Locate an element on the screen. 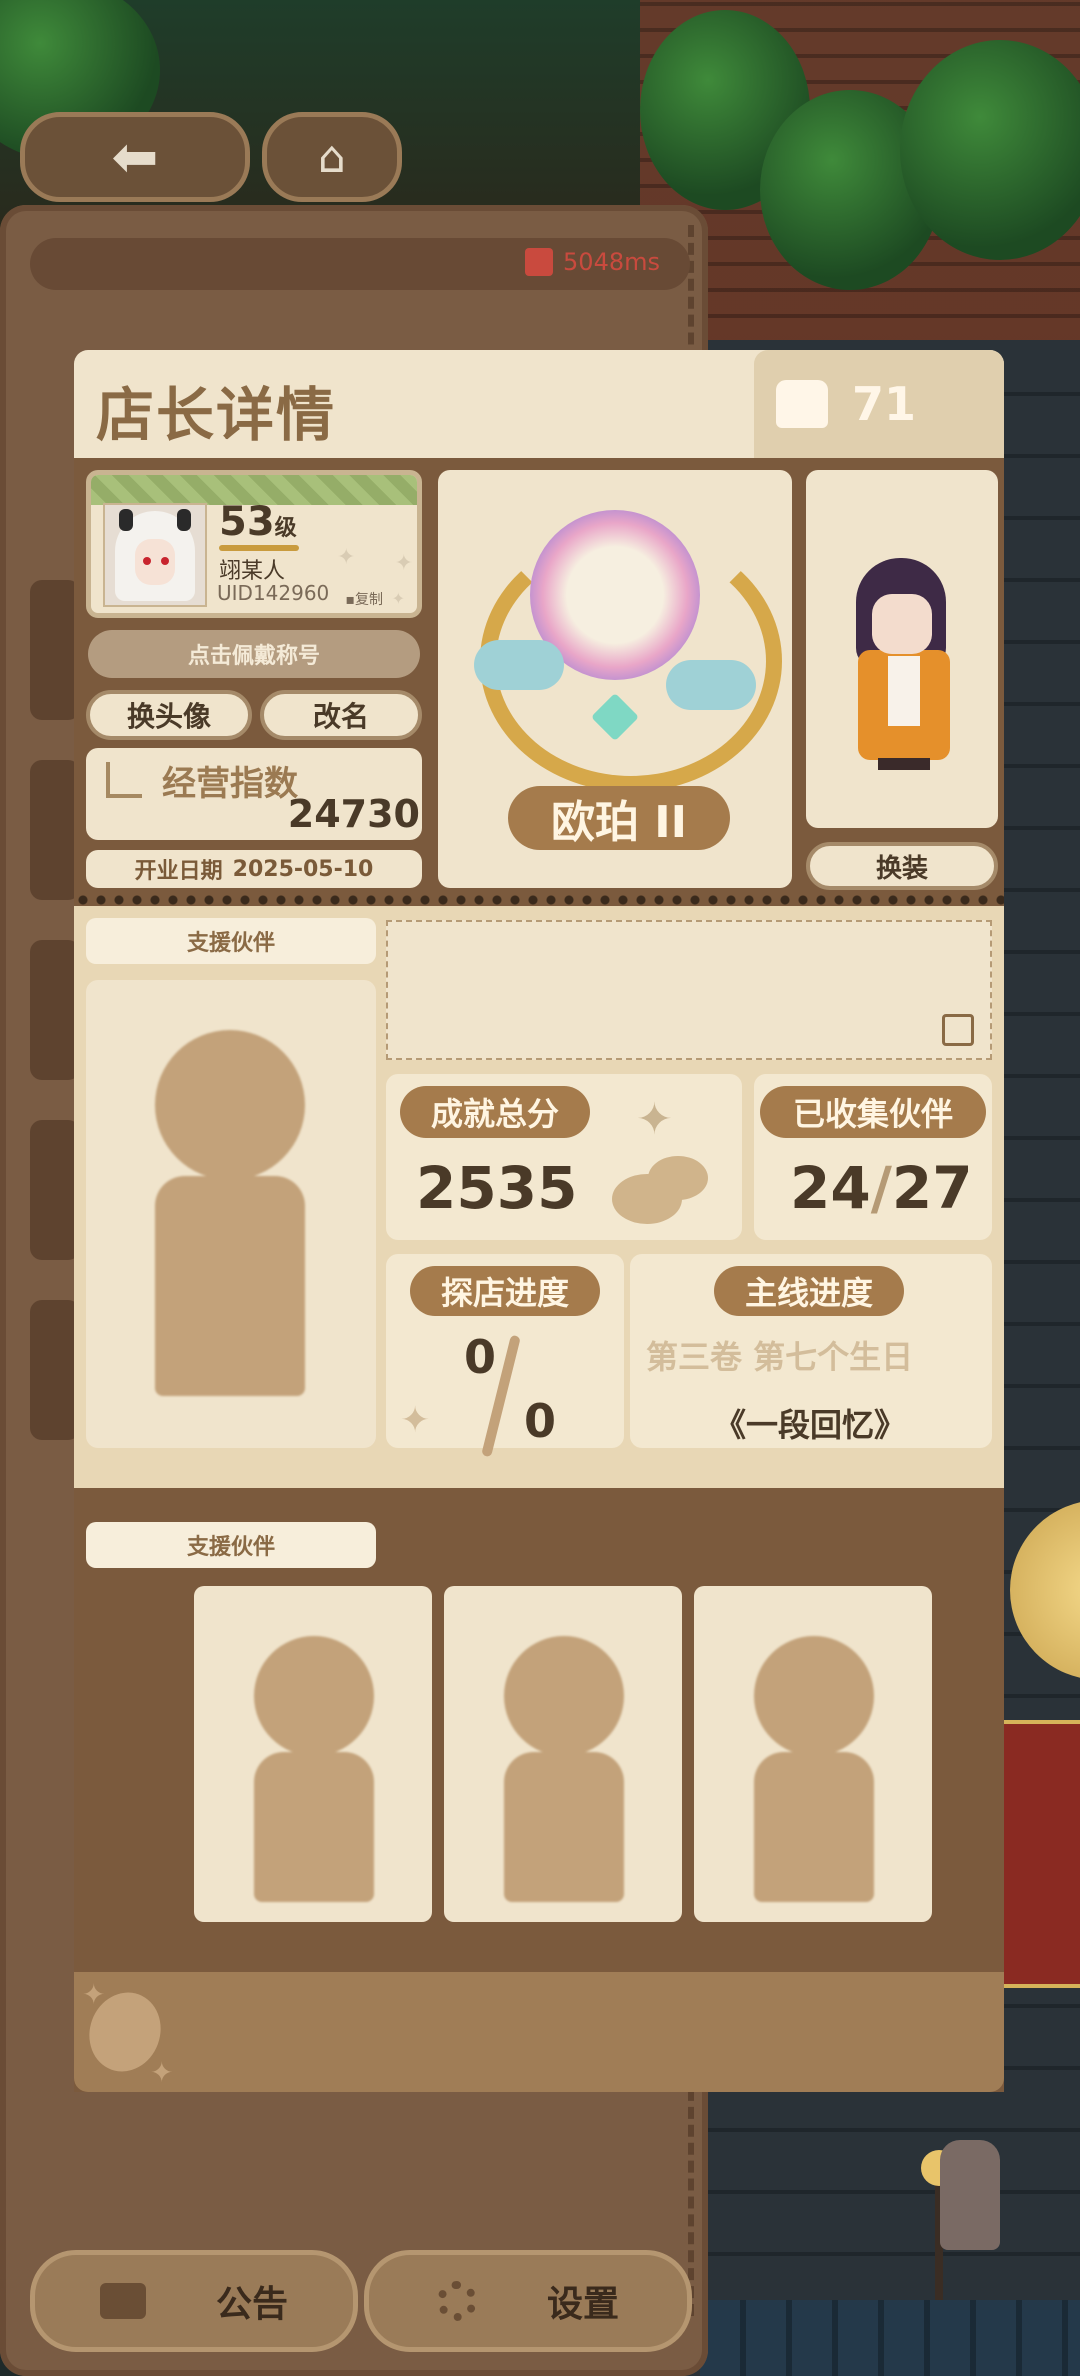 The width and height of the screenshot is (1080, 2376). background-shop is located at coordinates (1040, 1854).